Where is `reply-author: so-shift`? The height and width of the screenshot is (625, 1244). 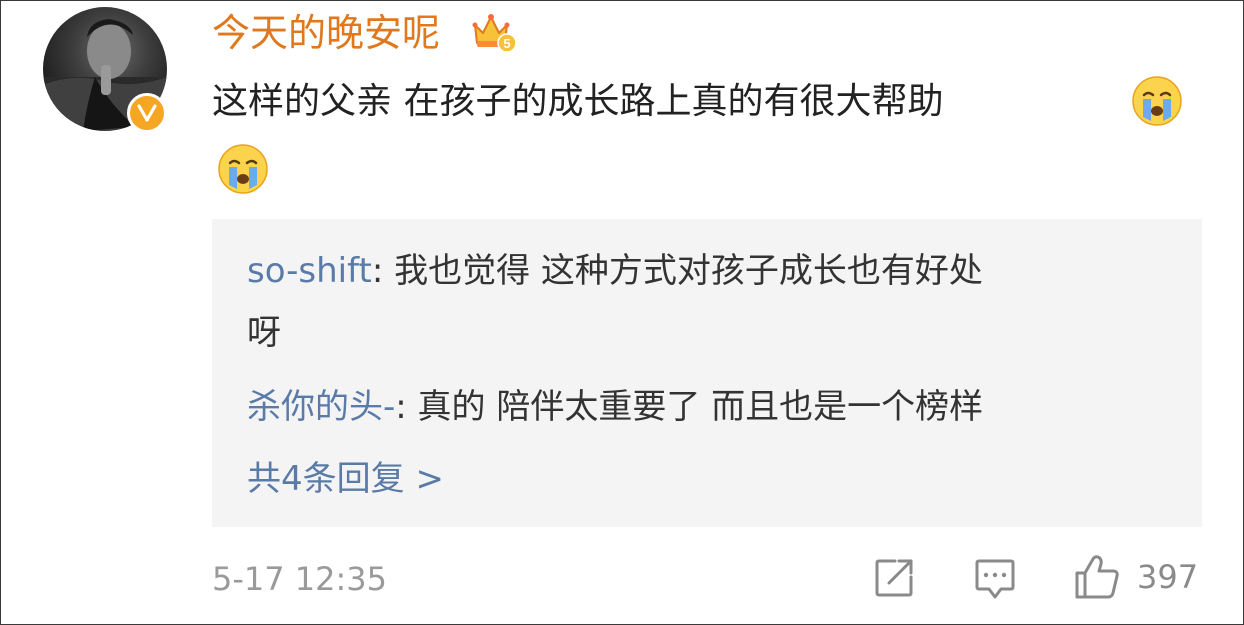
reply-author: so-shift is located at coordinates (309, 271).